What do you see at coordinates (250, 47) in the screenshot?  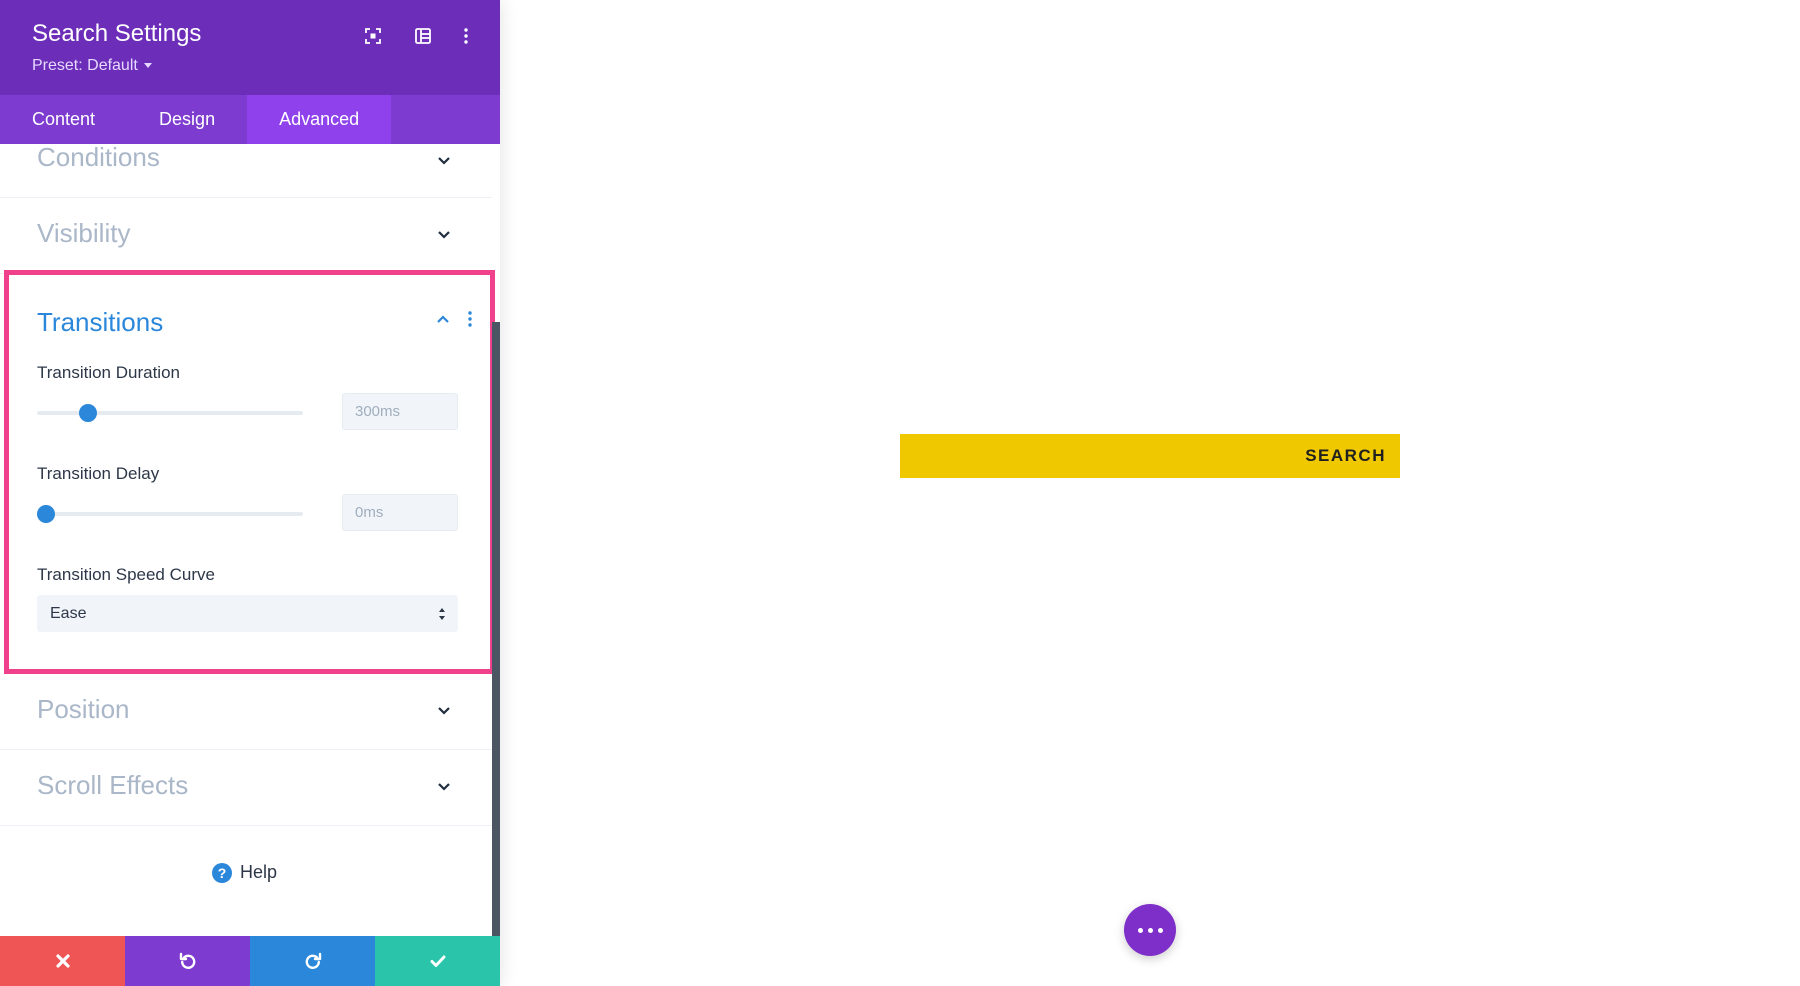 I see `panel-header: Search Settings Preset: Default` at bounding box center [250, 47].